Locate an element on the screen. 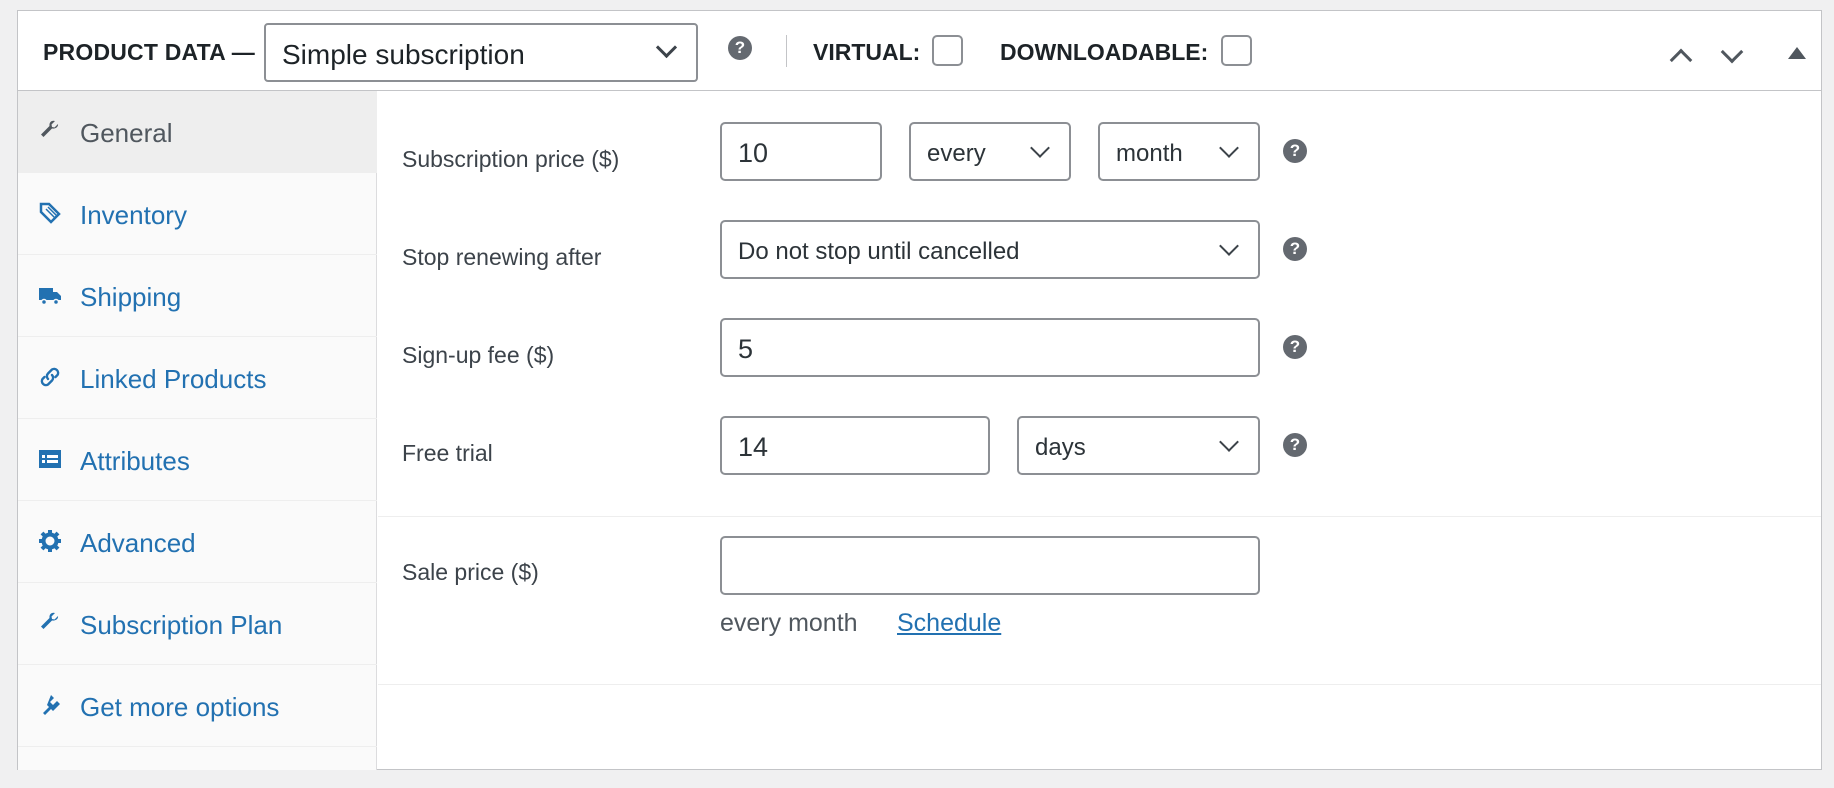 The height and width of the screenshot is (788, 1834). downloadable-label: DOWNLOADABLE: is located at coordinates (1104, 52).